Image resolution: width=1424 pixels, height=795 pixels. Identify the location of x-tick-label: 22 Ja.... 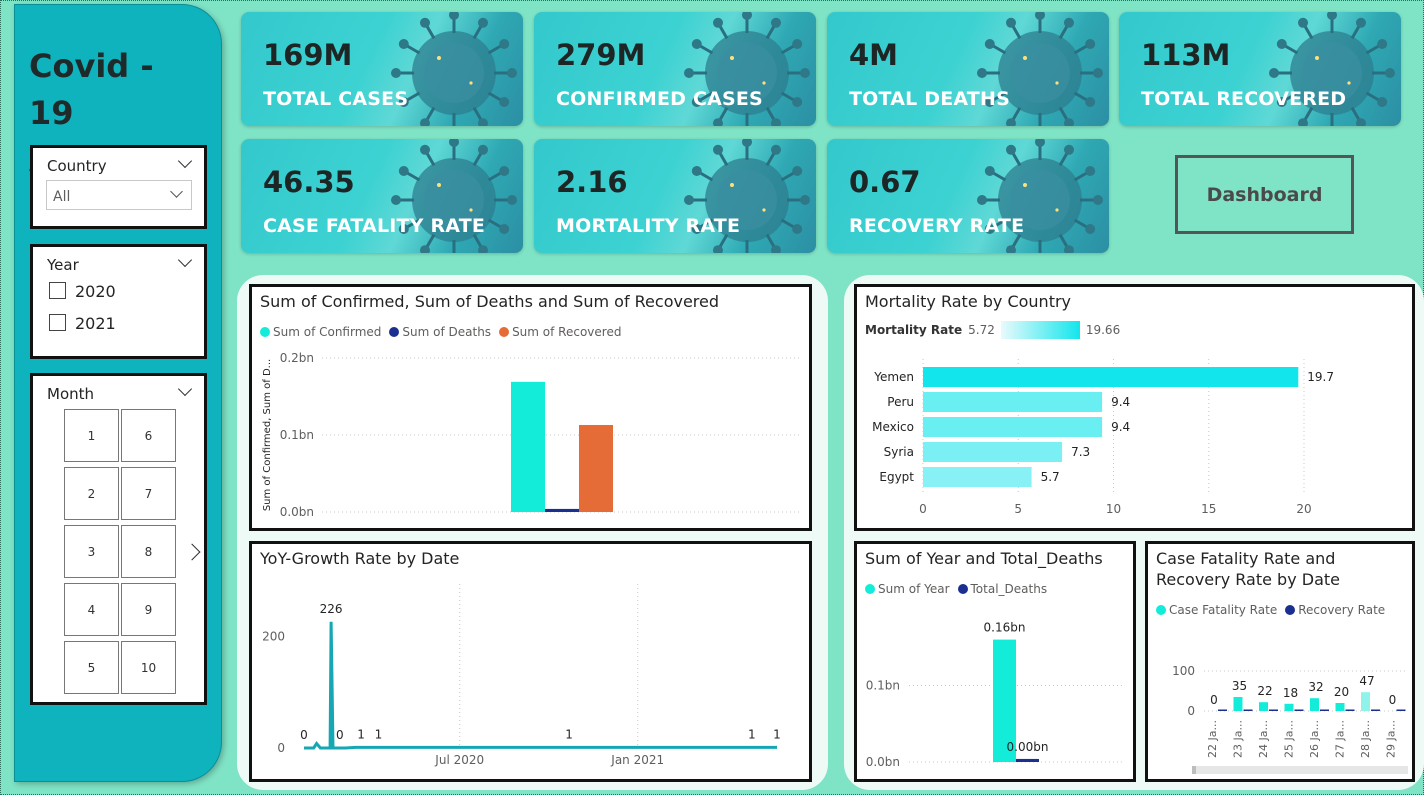
(1212, 739).